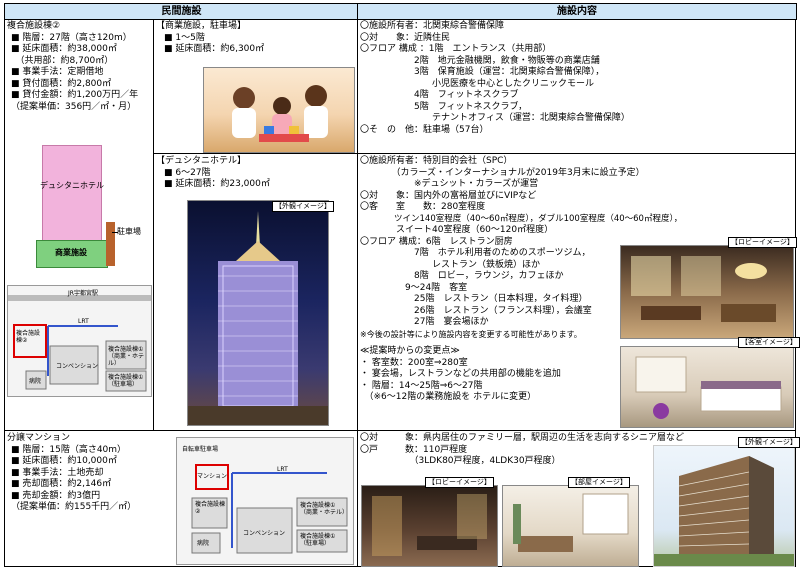 This screenshot has height=570, width=800. Describe the element at coordinates (449, 184) in the screenshot. I see `info-line: ※デュシット・カラーズが運営` at that location.